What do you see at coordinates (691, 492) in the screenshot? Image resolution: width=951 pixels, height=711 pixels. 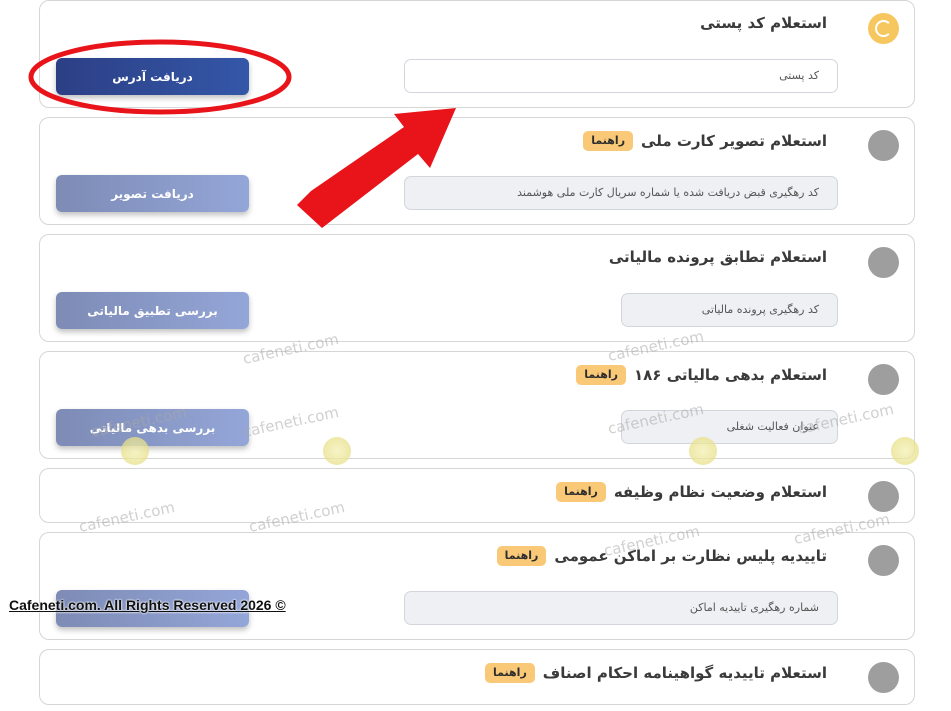 I see `card-title: استعلام وضعیت نظام وظیفه راهنما` at bounding box center [691, 492].